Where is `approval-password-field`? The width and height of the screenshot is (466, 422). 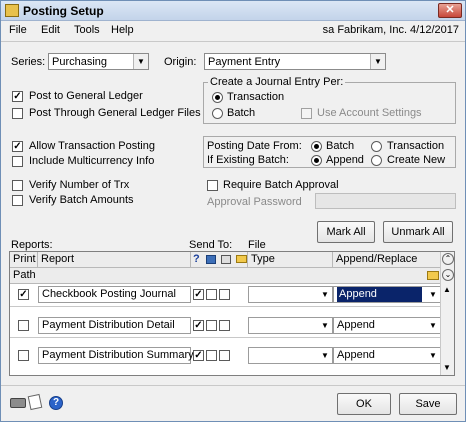 approval-password-field is located at coordinates (385, 201).